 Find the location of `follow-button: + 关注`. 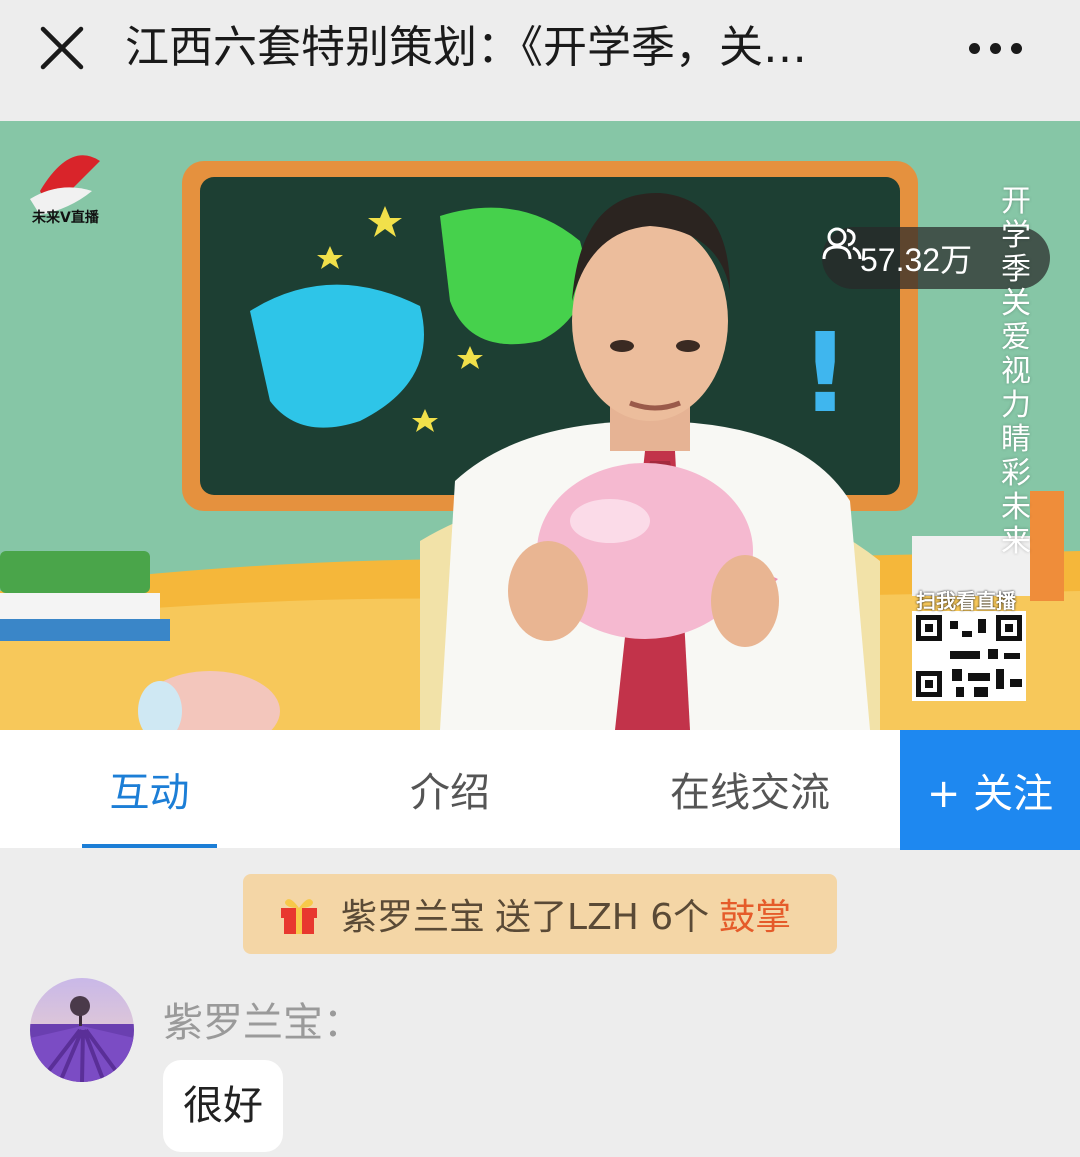

follow-button: + 关注 is located at coordinates (990, 790).